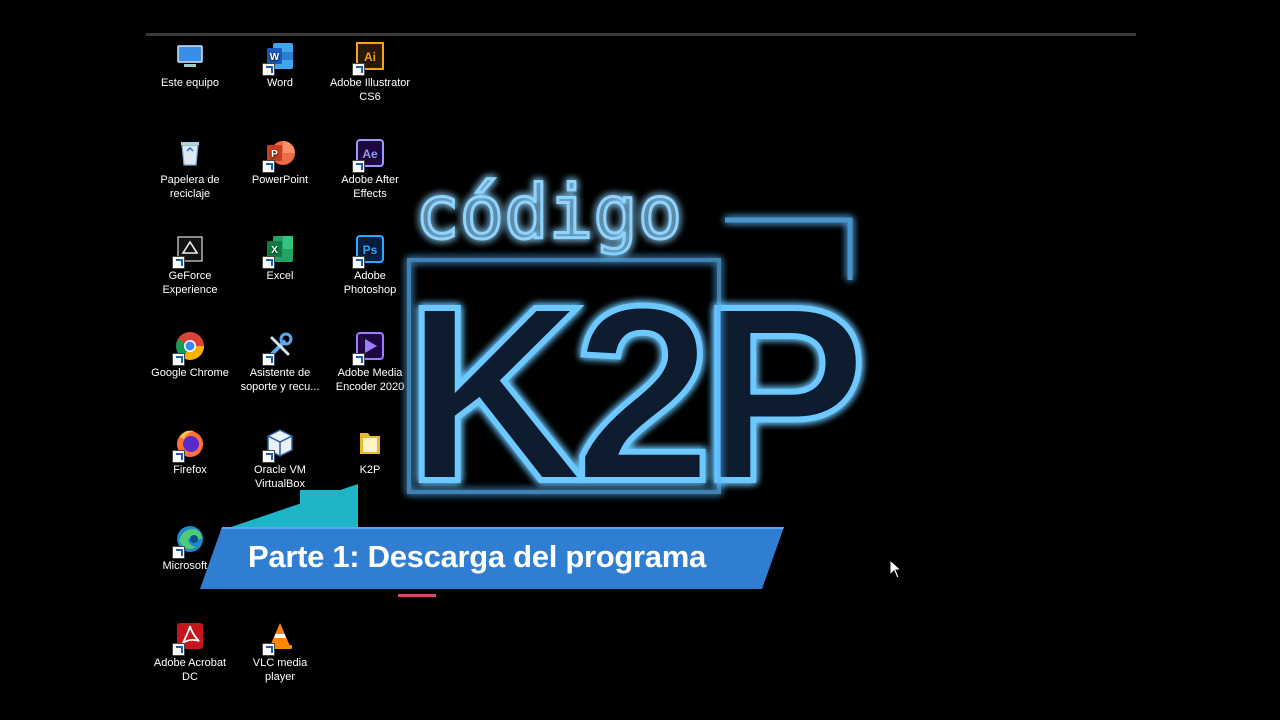 The image size is (1280, 720). Describe the element at coordinates (279, 348) in the screenshot. I see `support-assistant-icon` at that location.